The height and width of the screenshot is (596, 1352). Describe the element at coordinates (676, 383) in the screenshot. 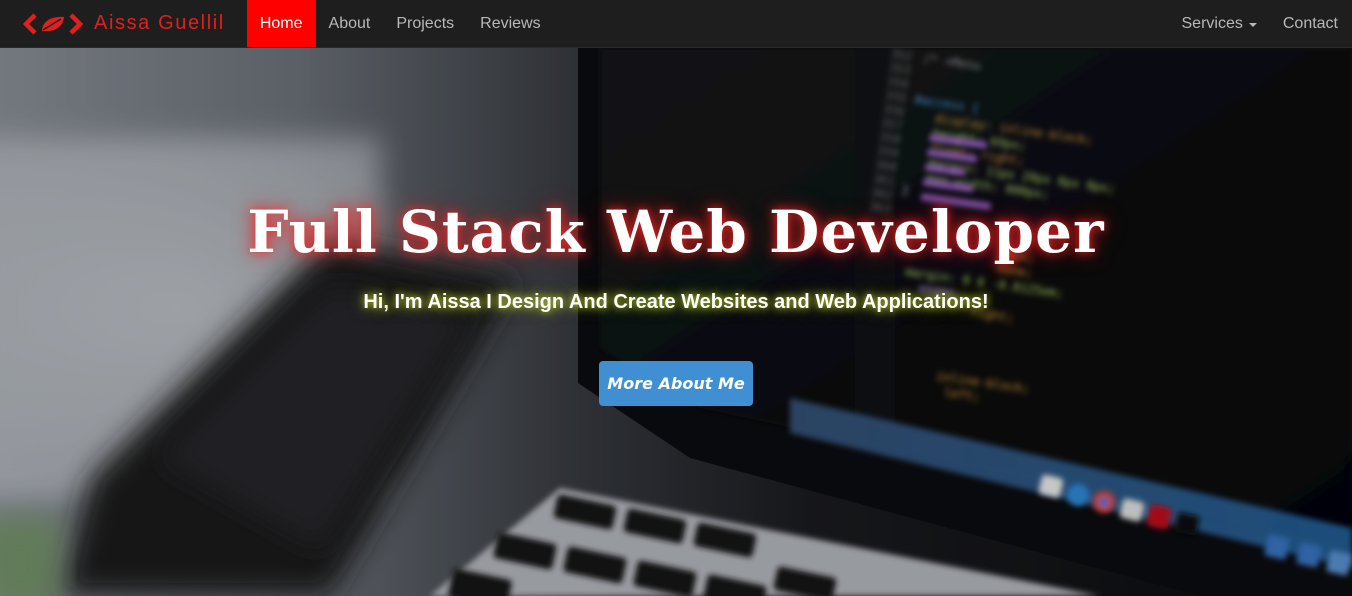

I see `more-about-me-button: More About Me` at that location.